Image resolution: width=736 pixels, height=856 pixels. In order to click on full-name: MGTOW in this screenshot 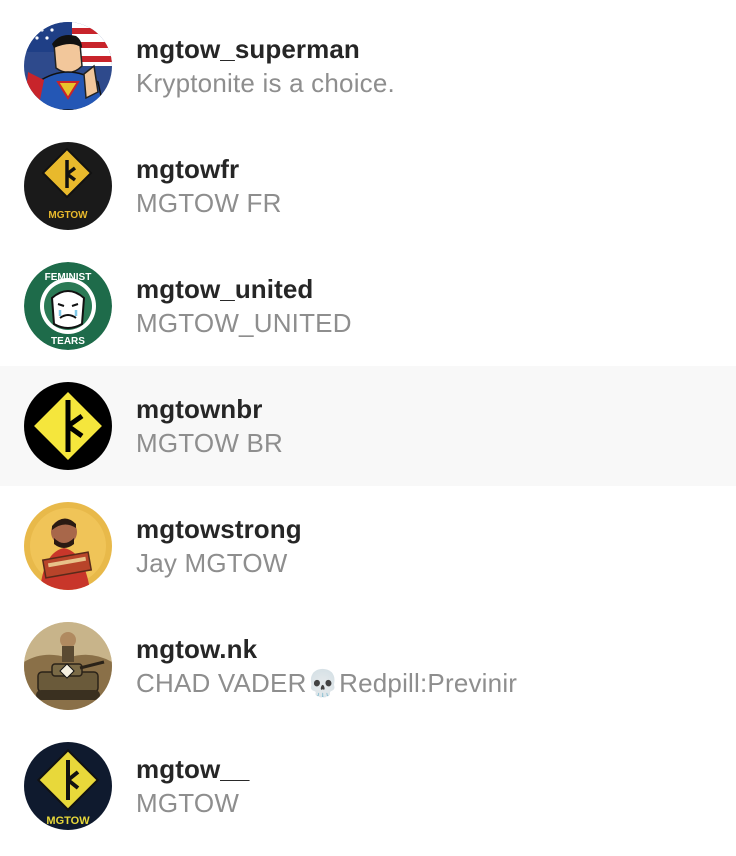, I will do `click(188, 803)`.